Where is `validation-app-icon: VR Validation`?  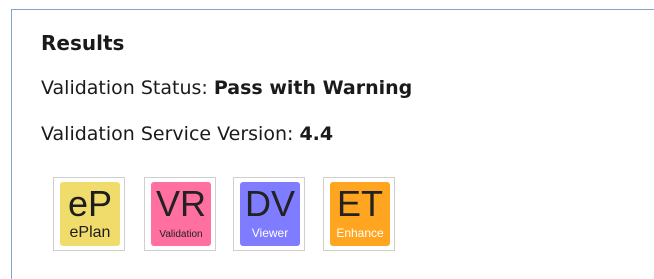
validation-app-icon: VR Validation is located at coordinates (181, 214).